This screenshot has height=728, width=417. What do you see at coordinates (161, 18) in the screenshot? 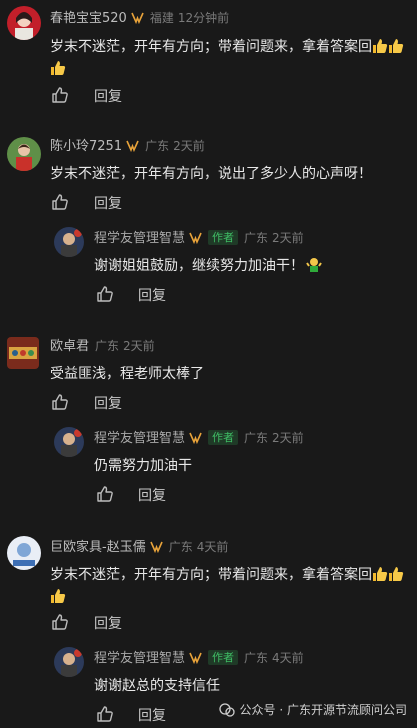
I see `location: 福建` at bounding box center [161, 18].